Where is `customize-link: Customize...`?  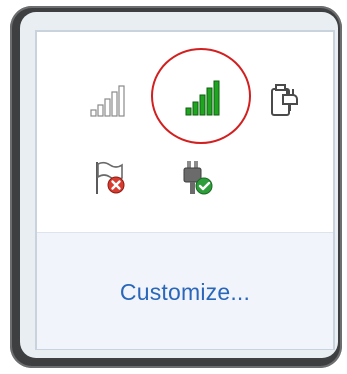
customize-link: Customize... is located at coordinates (185, 292).